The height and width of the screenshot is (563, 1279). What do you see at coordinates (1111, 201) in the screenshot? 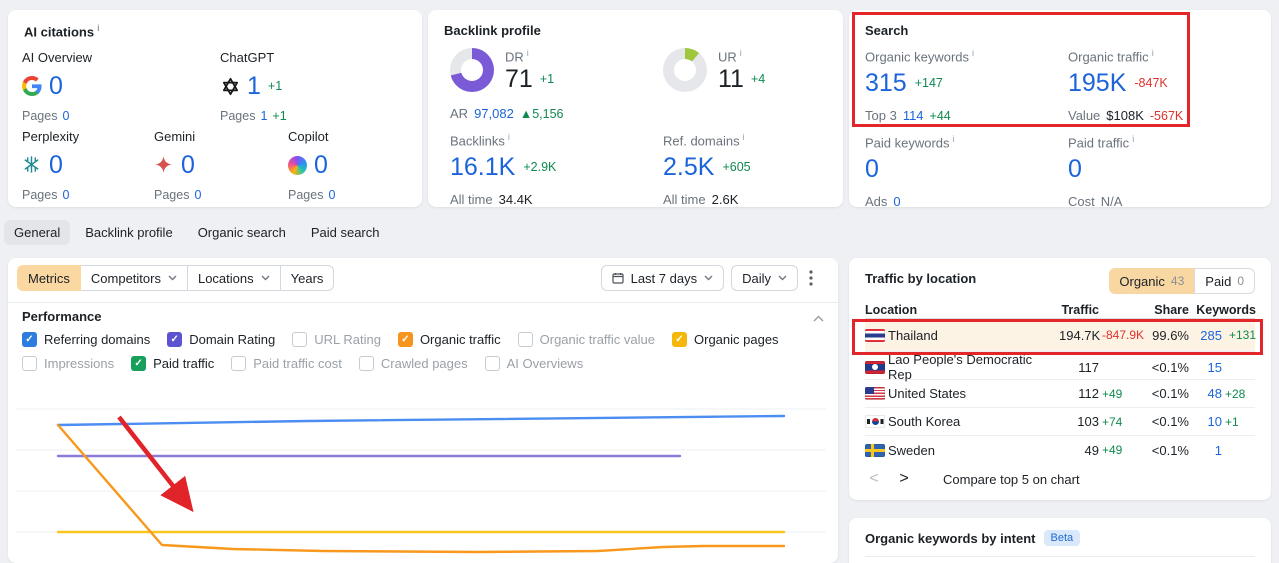
I see `cost-value: N/A` at bounding box center [1111, 201].